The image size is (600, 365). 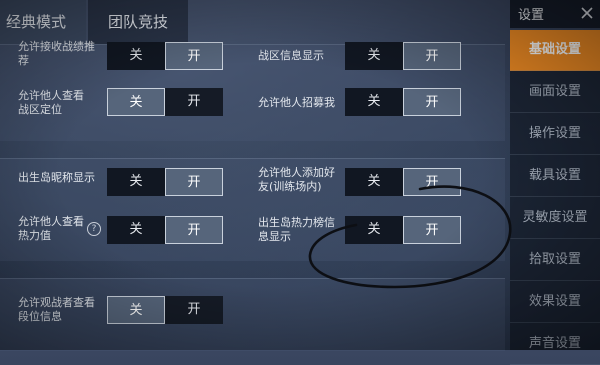 I want to click on toggle-nickname: 关 开, so click(x=165, y=182).